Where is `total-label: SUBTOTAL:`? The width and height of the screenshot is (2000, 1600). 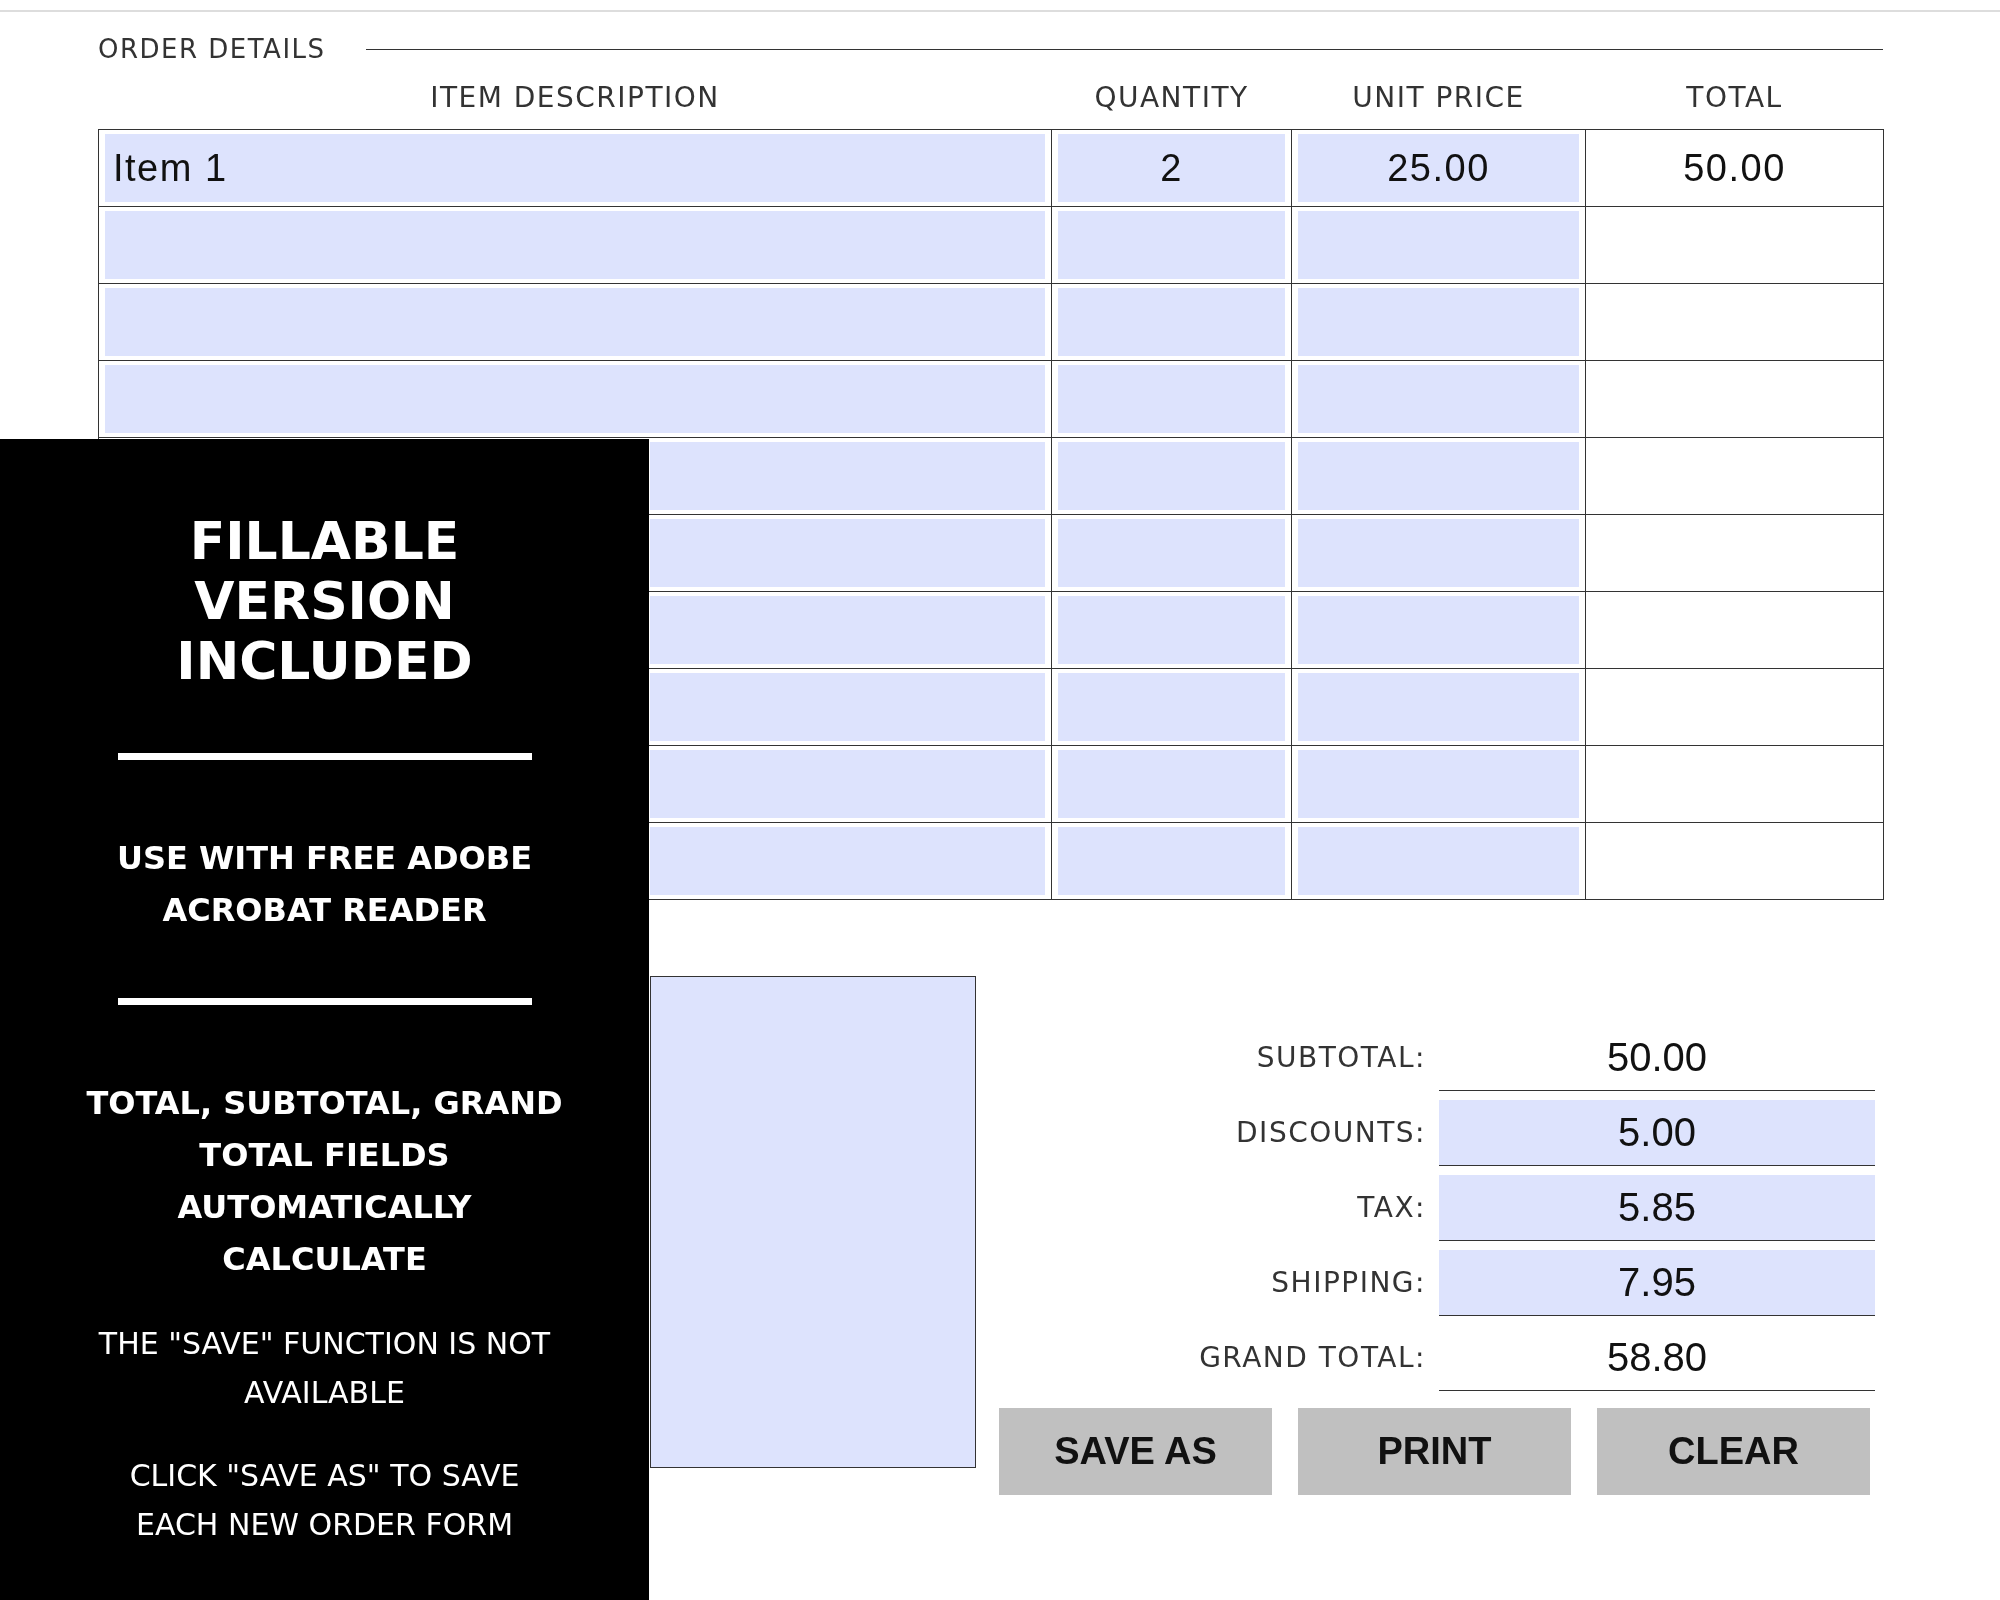 total-label: SUBTOTAL: is located at coordinates (1340, 1057).